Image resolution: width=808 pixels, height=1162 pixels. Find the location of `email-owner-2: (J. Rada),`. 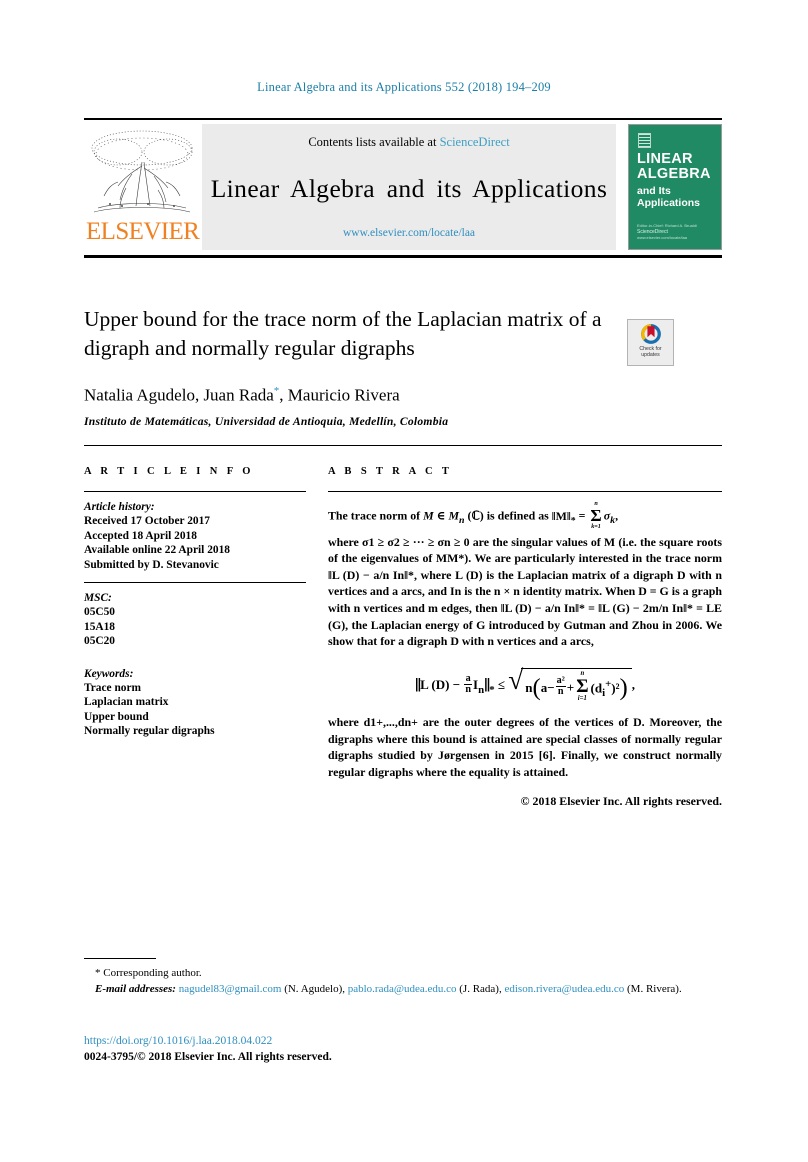

email-owner-2: (J. Rada), is located at coordinates (480, 988).